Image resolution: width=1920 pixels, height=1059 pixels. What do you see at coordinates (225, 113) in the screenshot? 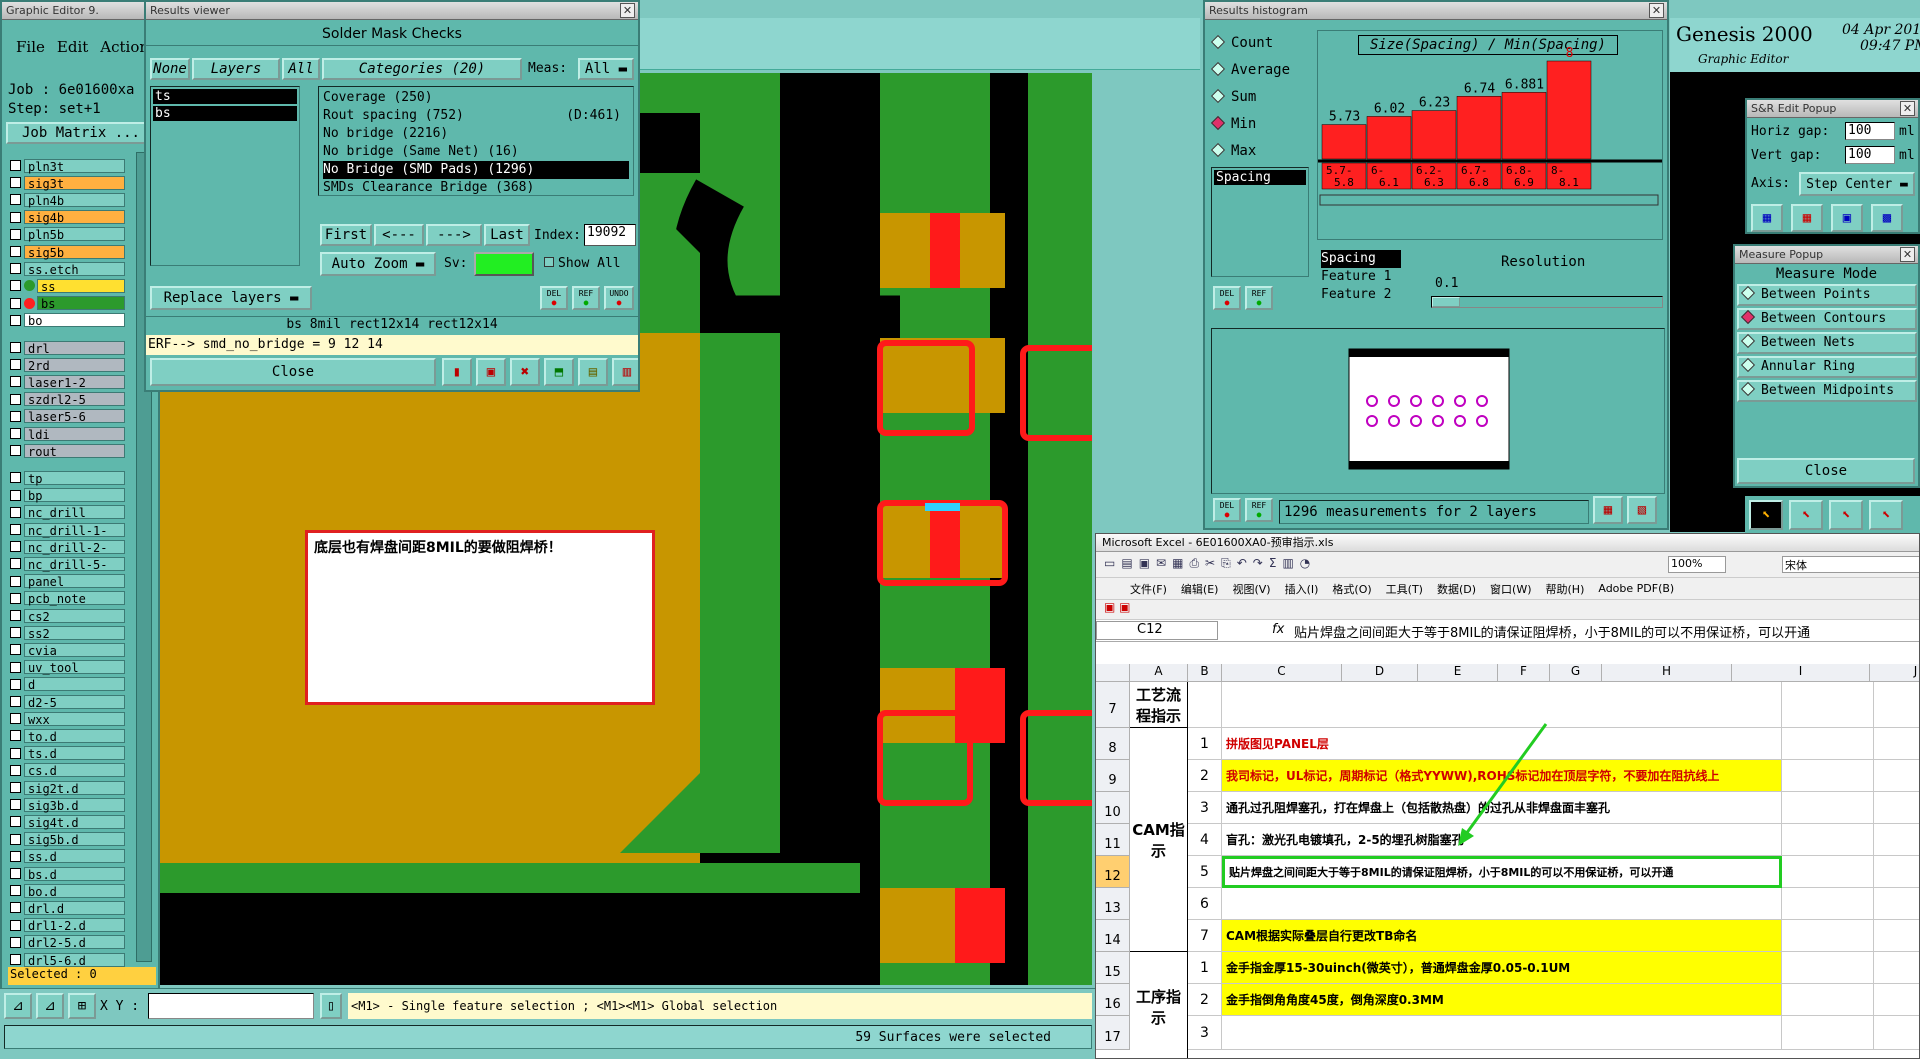
I see `layer-item-bs: bs` at bounding box center [225, 113].